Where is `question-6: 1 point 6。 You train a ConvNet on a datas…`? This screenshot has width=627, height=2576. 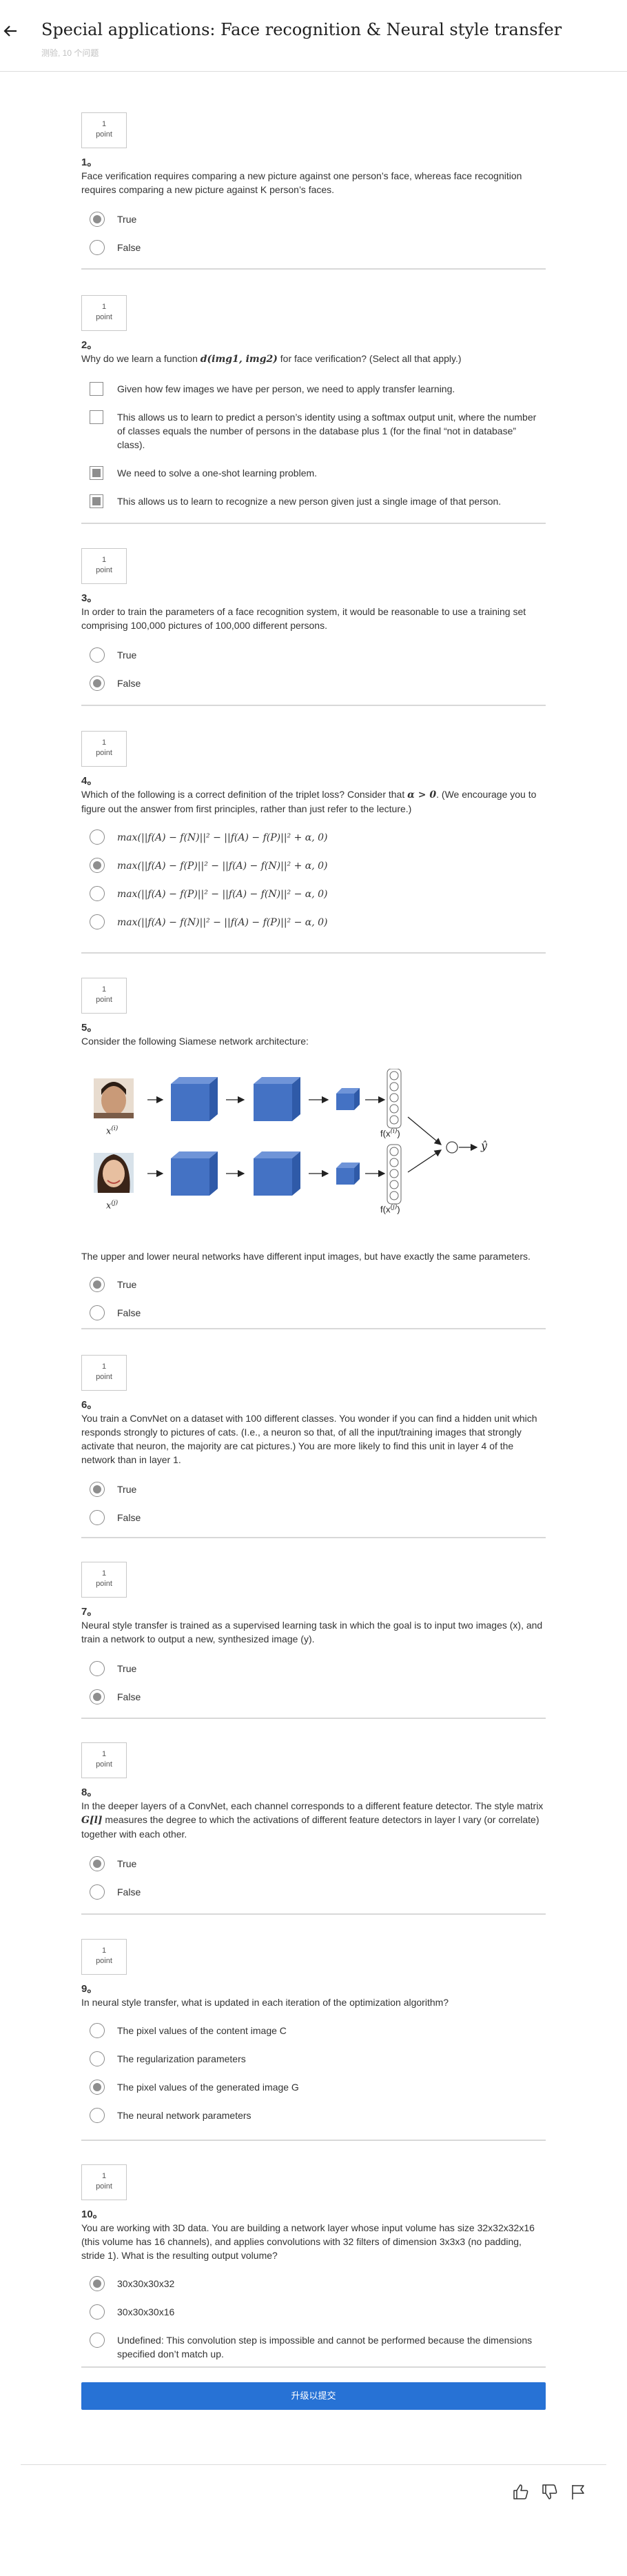 question-6: 1 point 6。 You train a ConvNet on a datas… is located at coordinates (313, 1441).